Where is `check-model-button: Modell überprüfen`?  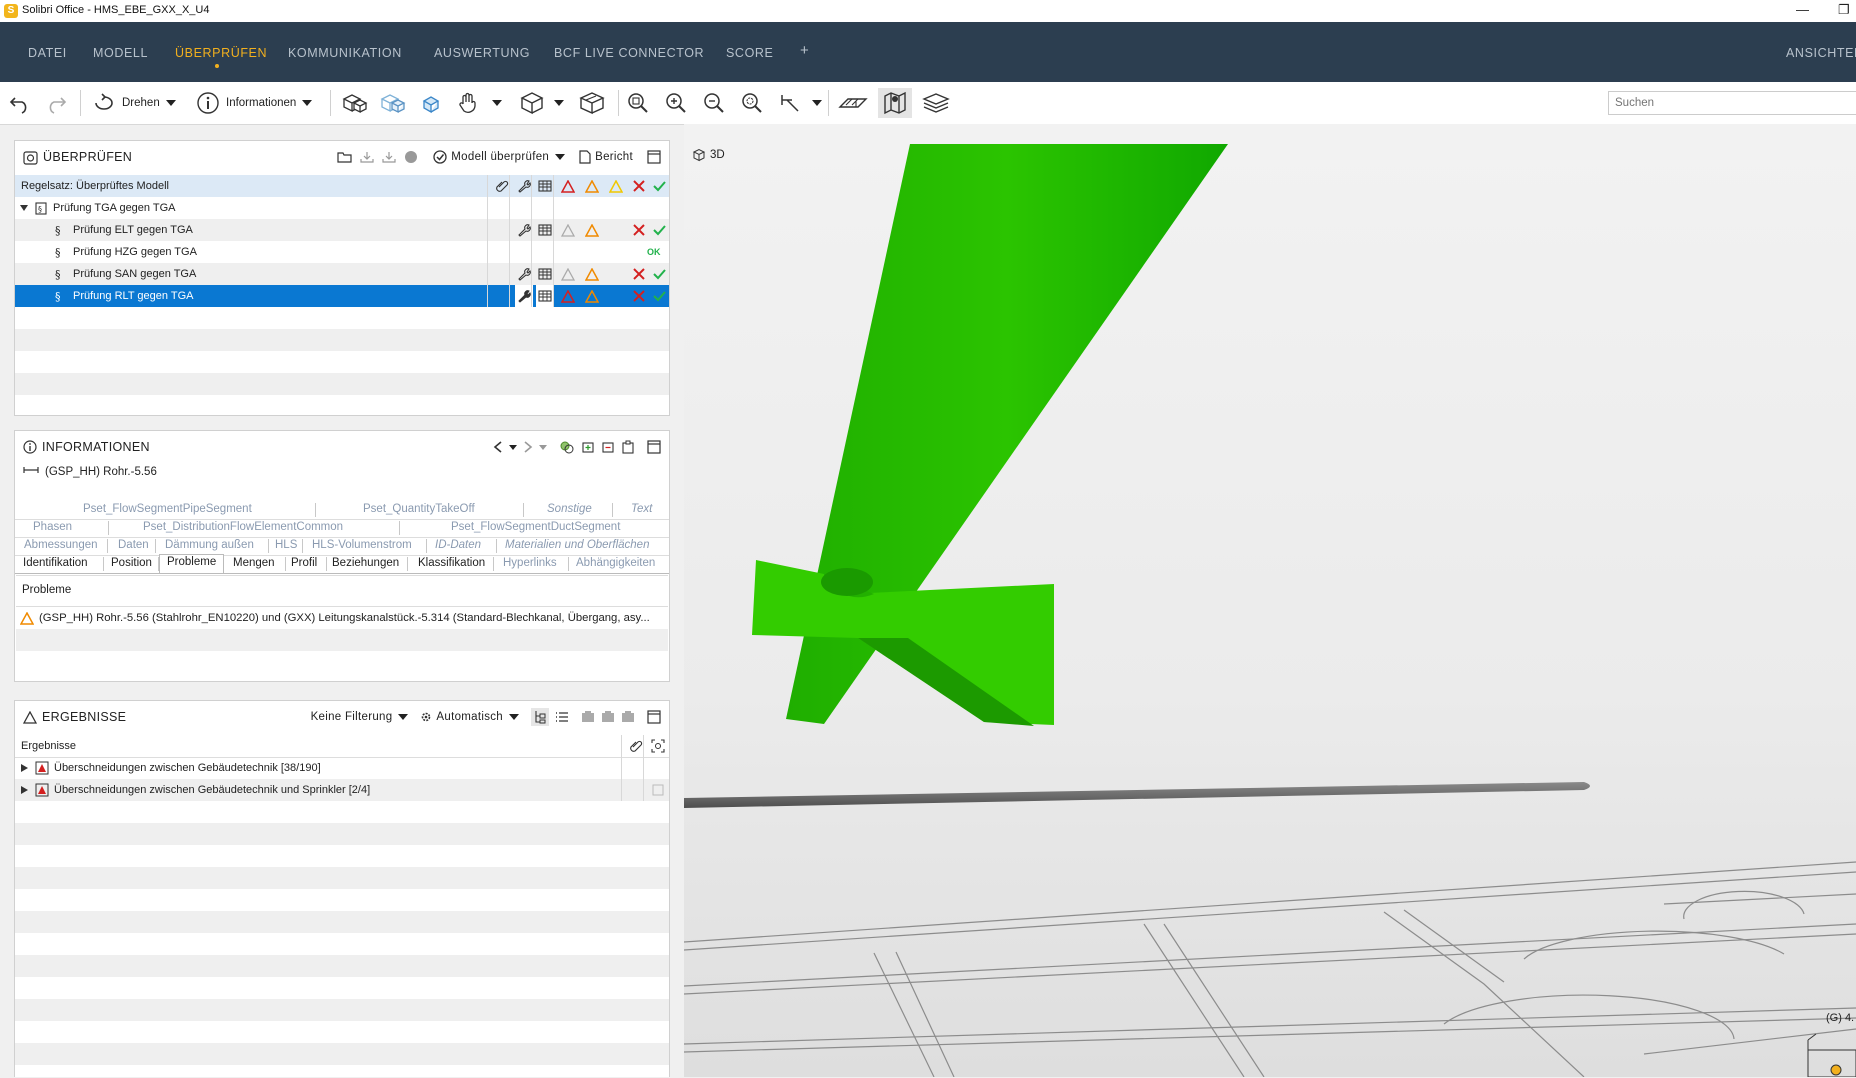
check-model-button: Modell überprüfen is located at coordinates (499, 157).